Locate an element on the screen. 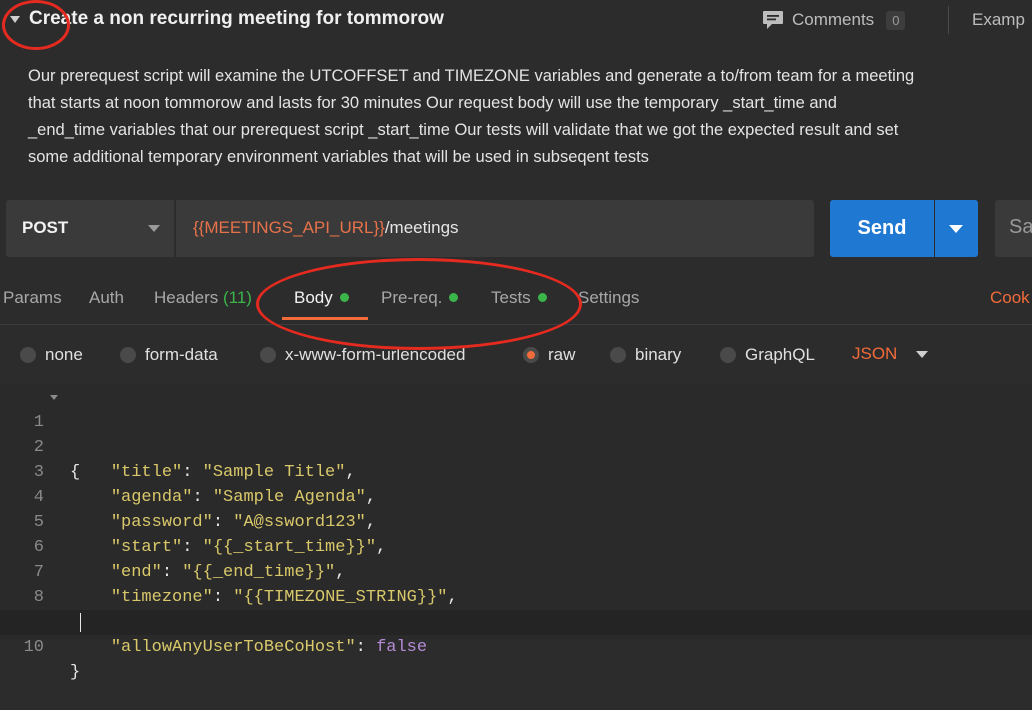 The image size is (1032, 710). save-label: Sa is located at coordinates (1020, 227).